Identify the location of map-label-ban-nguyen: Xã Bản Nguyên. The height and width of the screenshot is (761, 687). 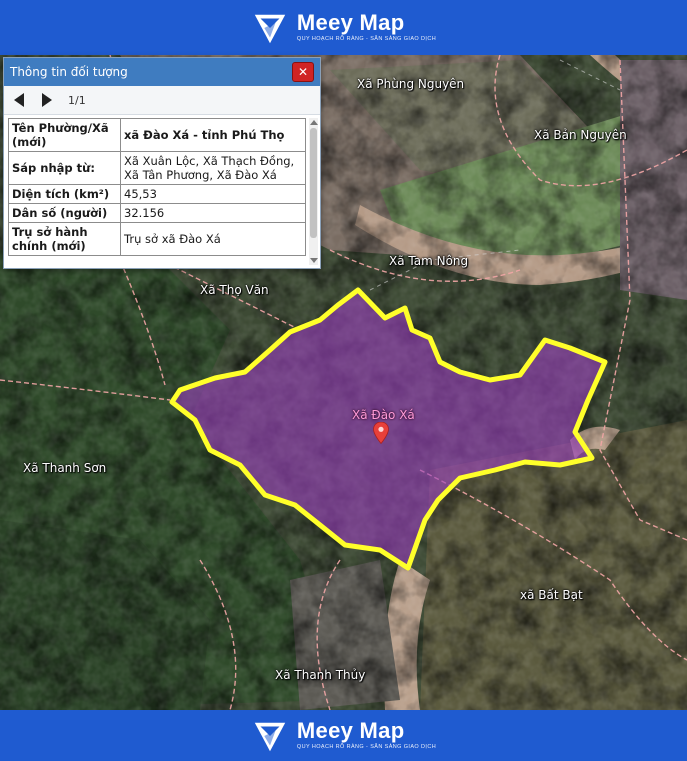
(580, 135).